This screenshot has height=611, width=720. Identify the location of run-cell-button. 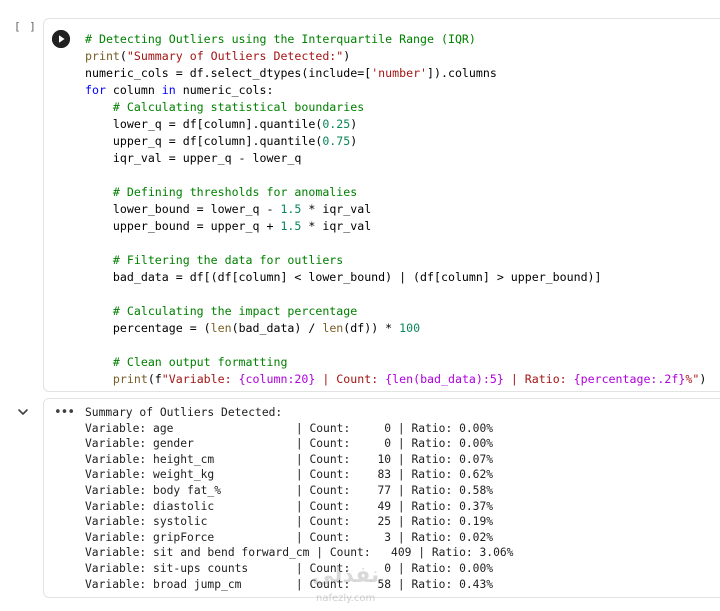
(61, 39).